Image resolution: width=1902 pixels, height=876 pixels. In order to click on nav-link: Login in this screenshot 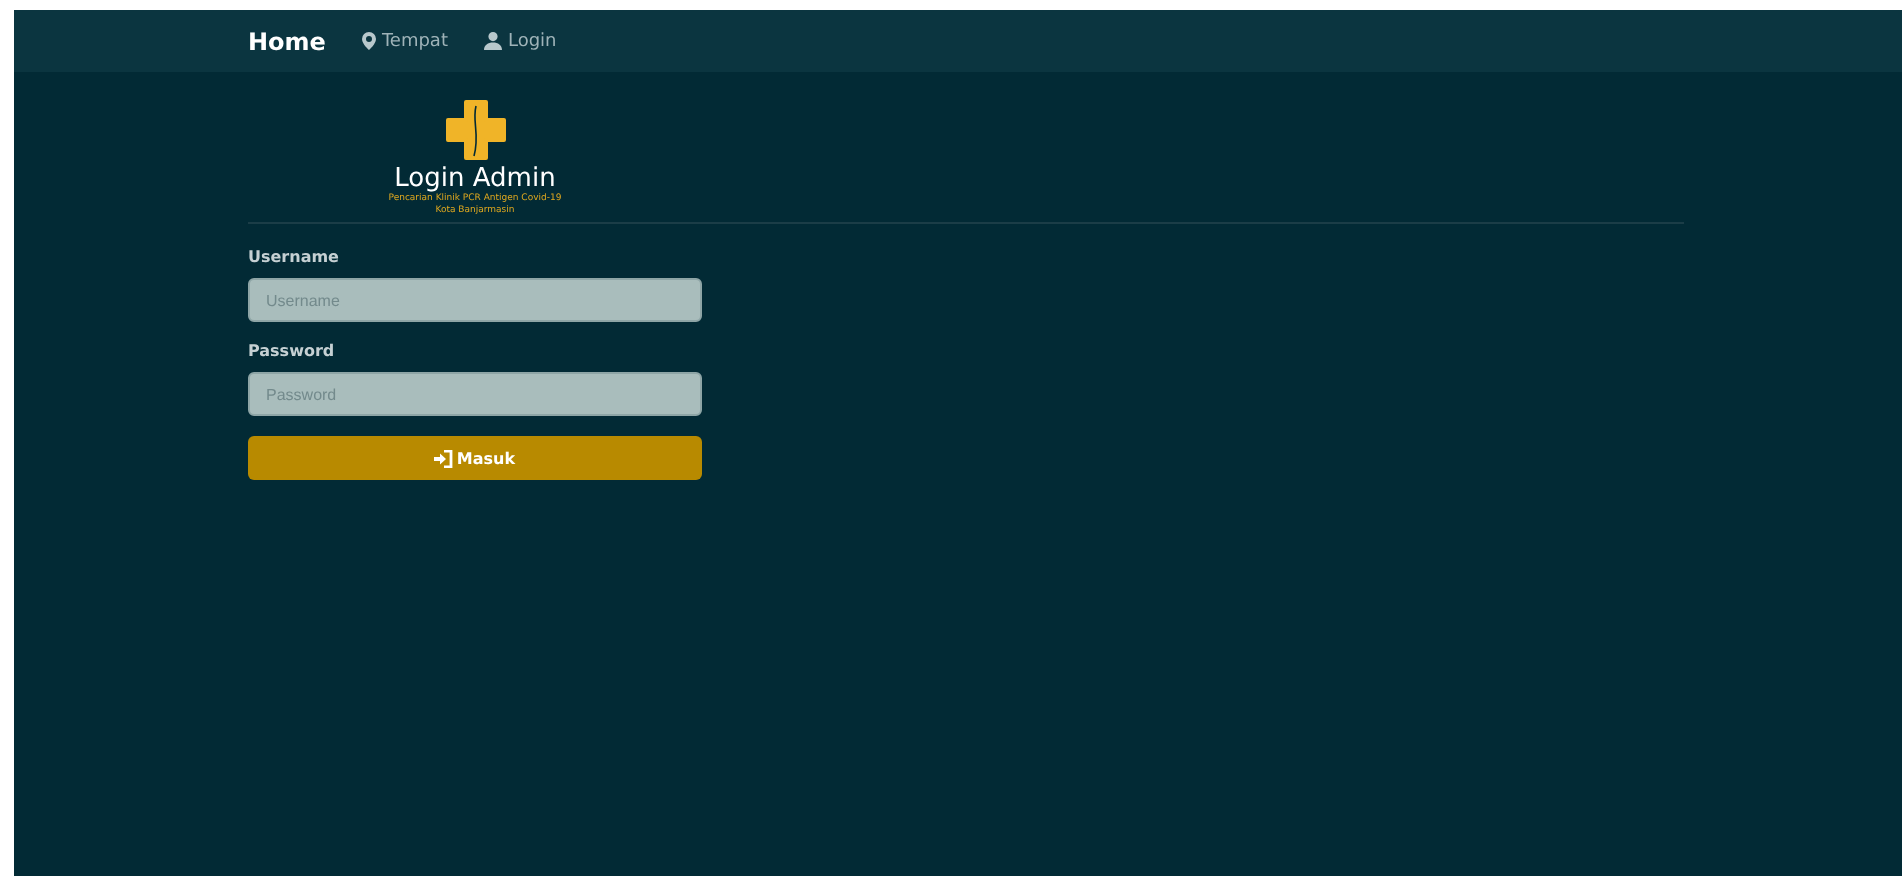, I will do `click(520, 41)`.